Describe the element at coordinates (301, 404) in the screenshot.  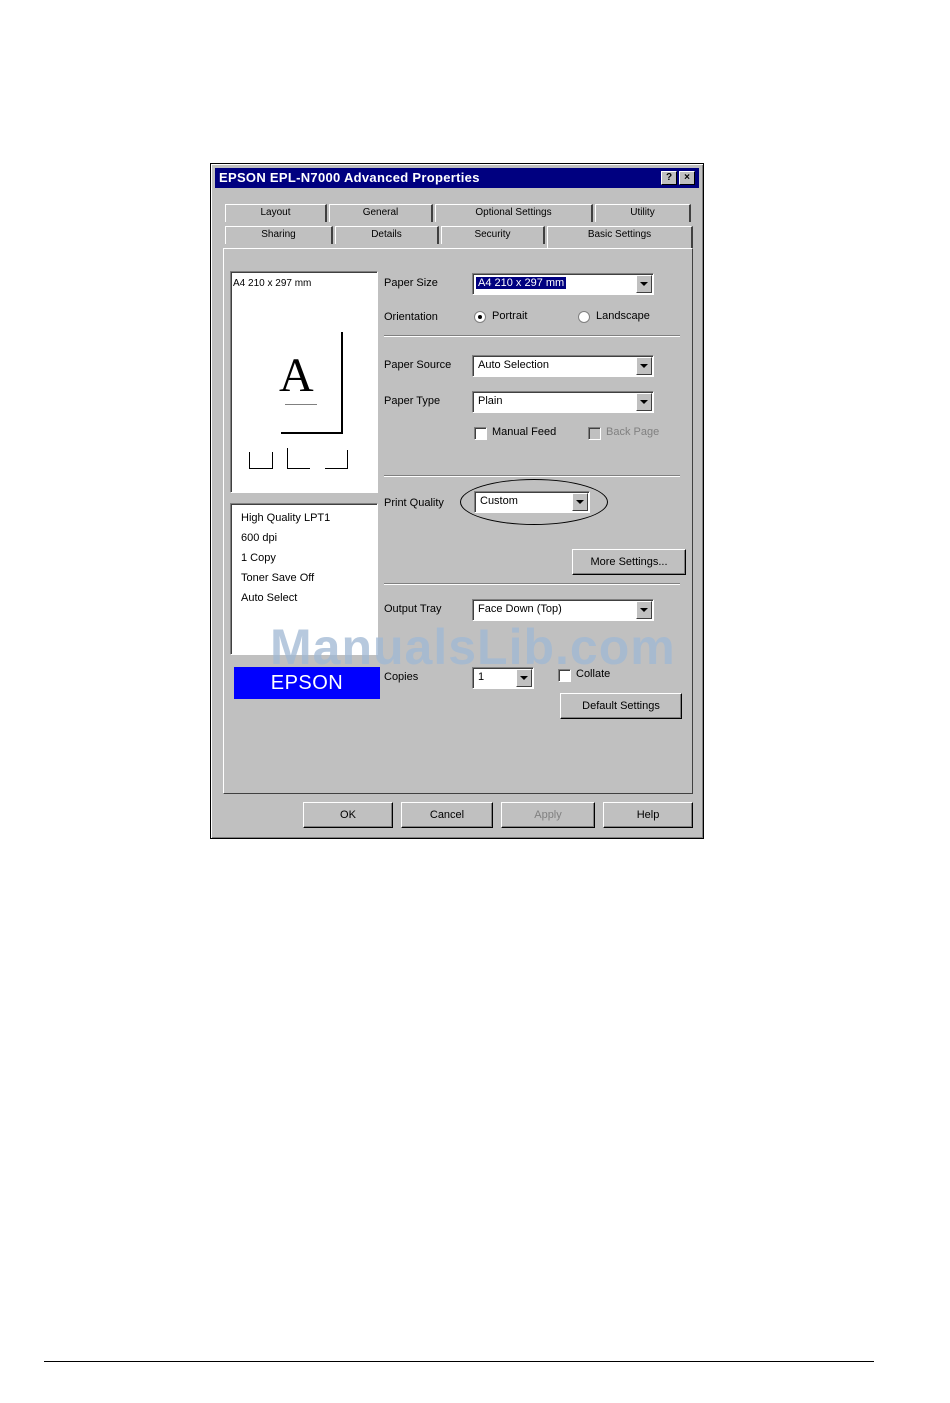
I see `preview-underline` at that location.